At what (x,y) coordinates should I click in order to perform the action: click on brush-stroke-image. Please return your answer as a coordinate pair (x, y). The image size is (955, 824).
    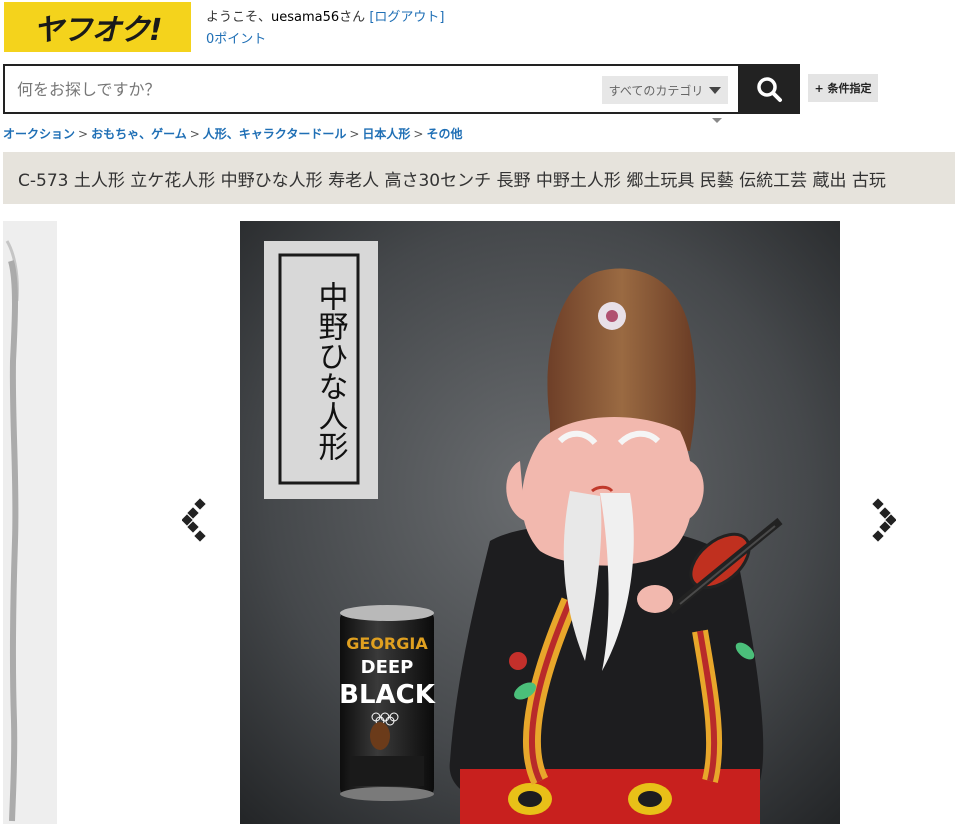
    Looking at the image, I should click on (30, 522).